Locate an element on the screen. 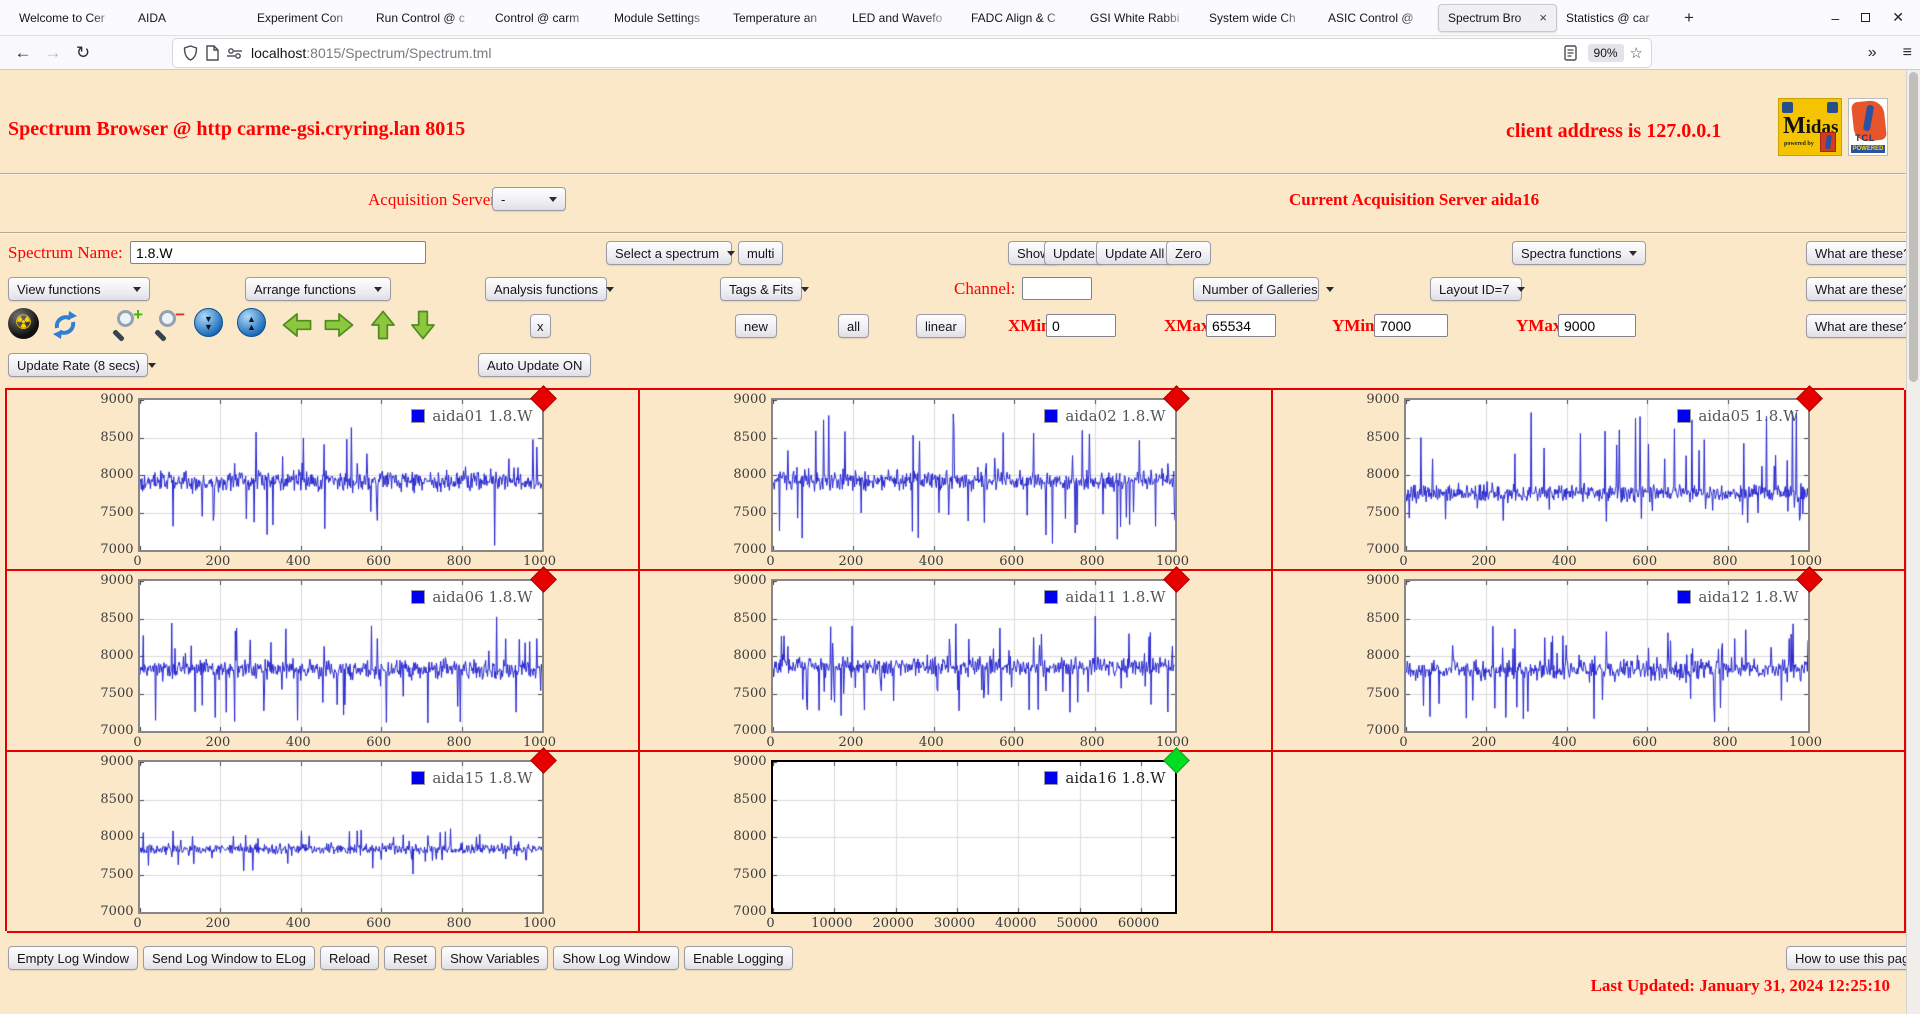 This screenshot has width=1920, height=1014. x-button: x is located at coordinates (540, 326).